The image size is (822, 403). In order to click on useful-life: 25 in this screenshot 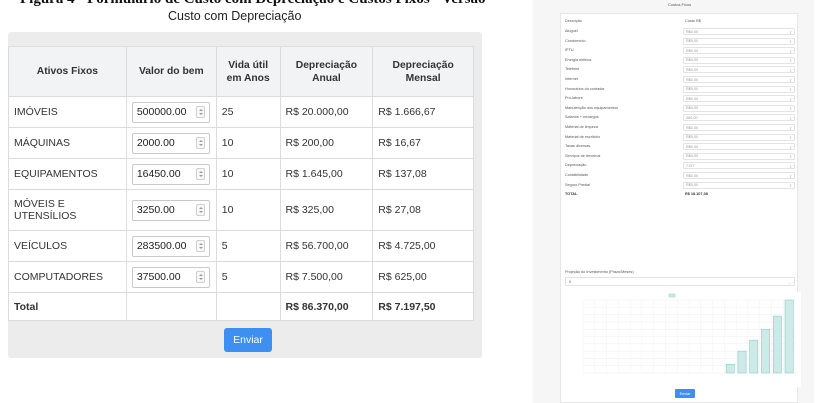, I will do `click(248, 112)`.